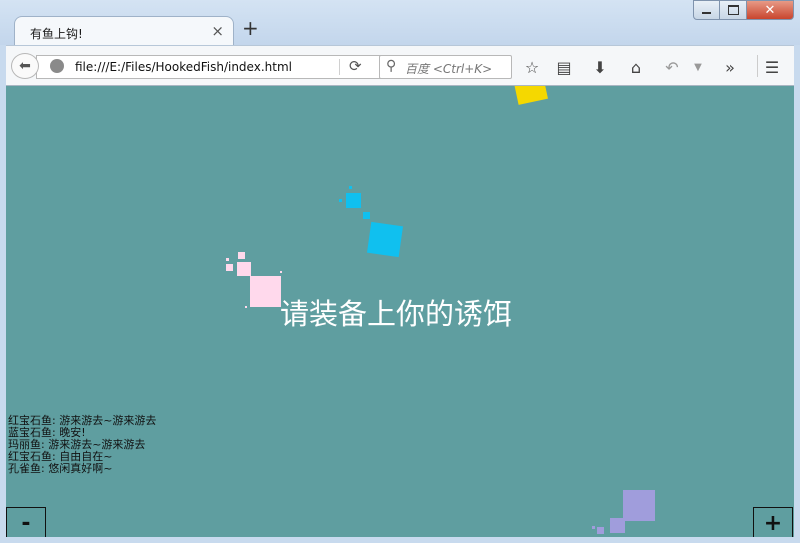  Describe the element at coordinates (56, 34) in the screenshot. I see `tab-title: 有鱼上钩!` at that location.